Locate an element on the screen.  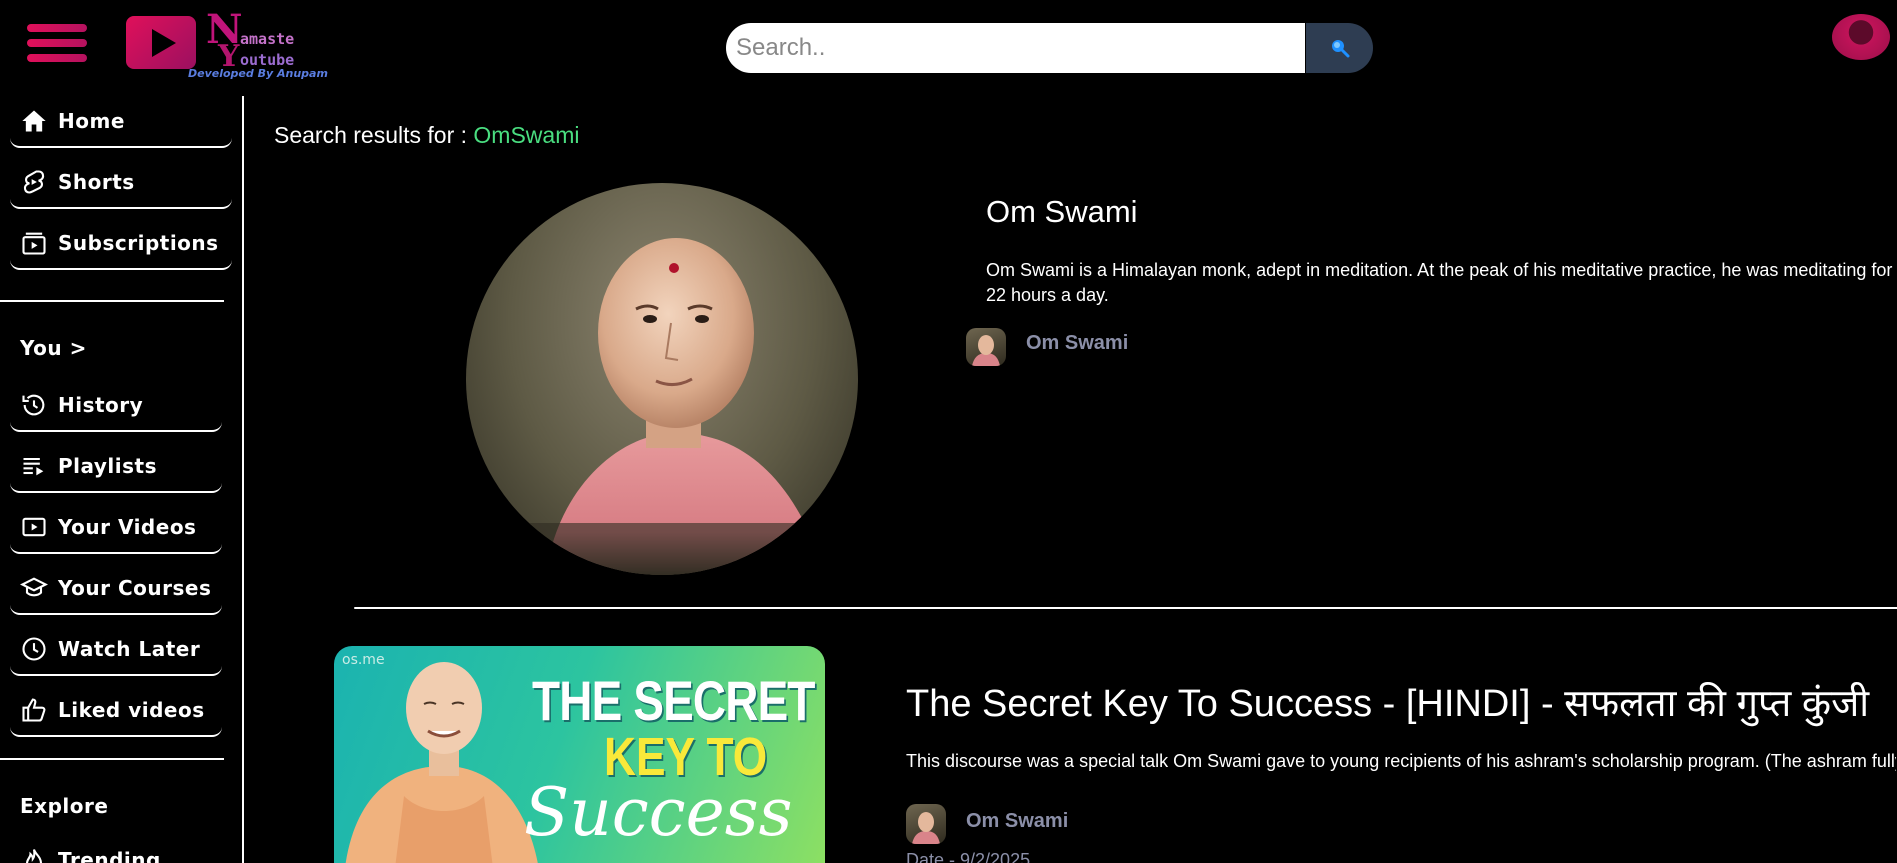
logo-word-amaste: amaste is located at coordinates (267, 39).